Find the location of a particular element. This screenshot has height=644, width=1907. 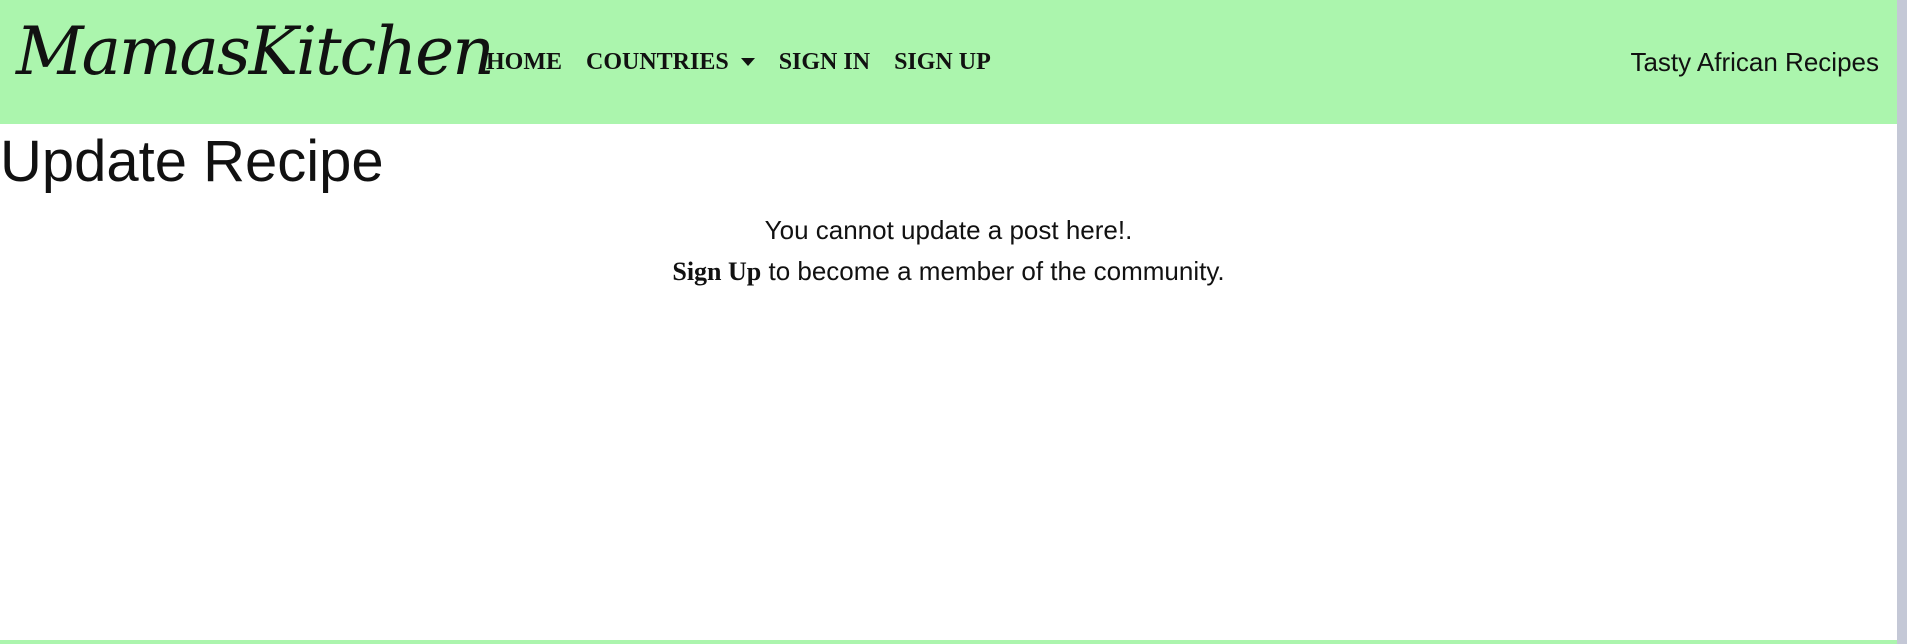

nav-sign-in-label: SIGN IN is located at coordinates (824, 61).